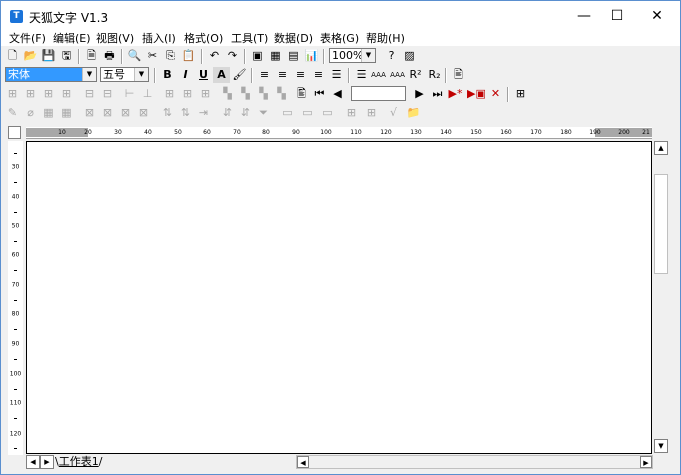 Image resolution: width=681 pixels, height=475 pixels. Describe the element at coordinates (409, 56) in the screenshot. I see `about-icon: ▨` at that location.